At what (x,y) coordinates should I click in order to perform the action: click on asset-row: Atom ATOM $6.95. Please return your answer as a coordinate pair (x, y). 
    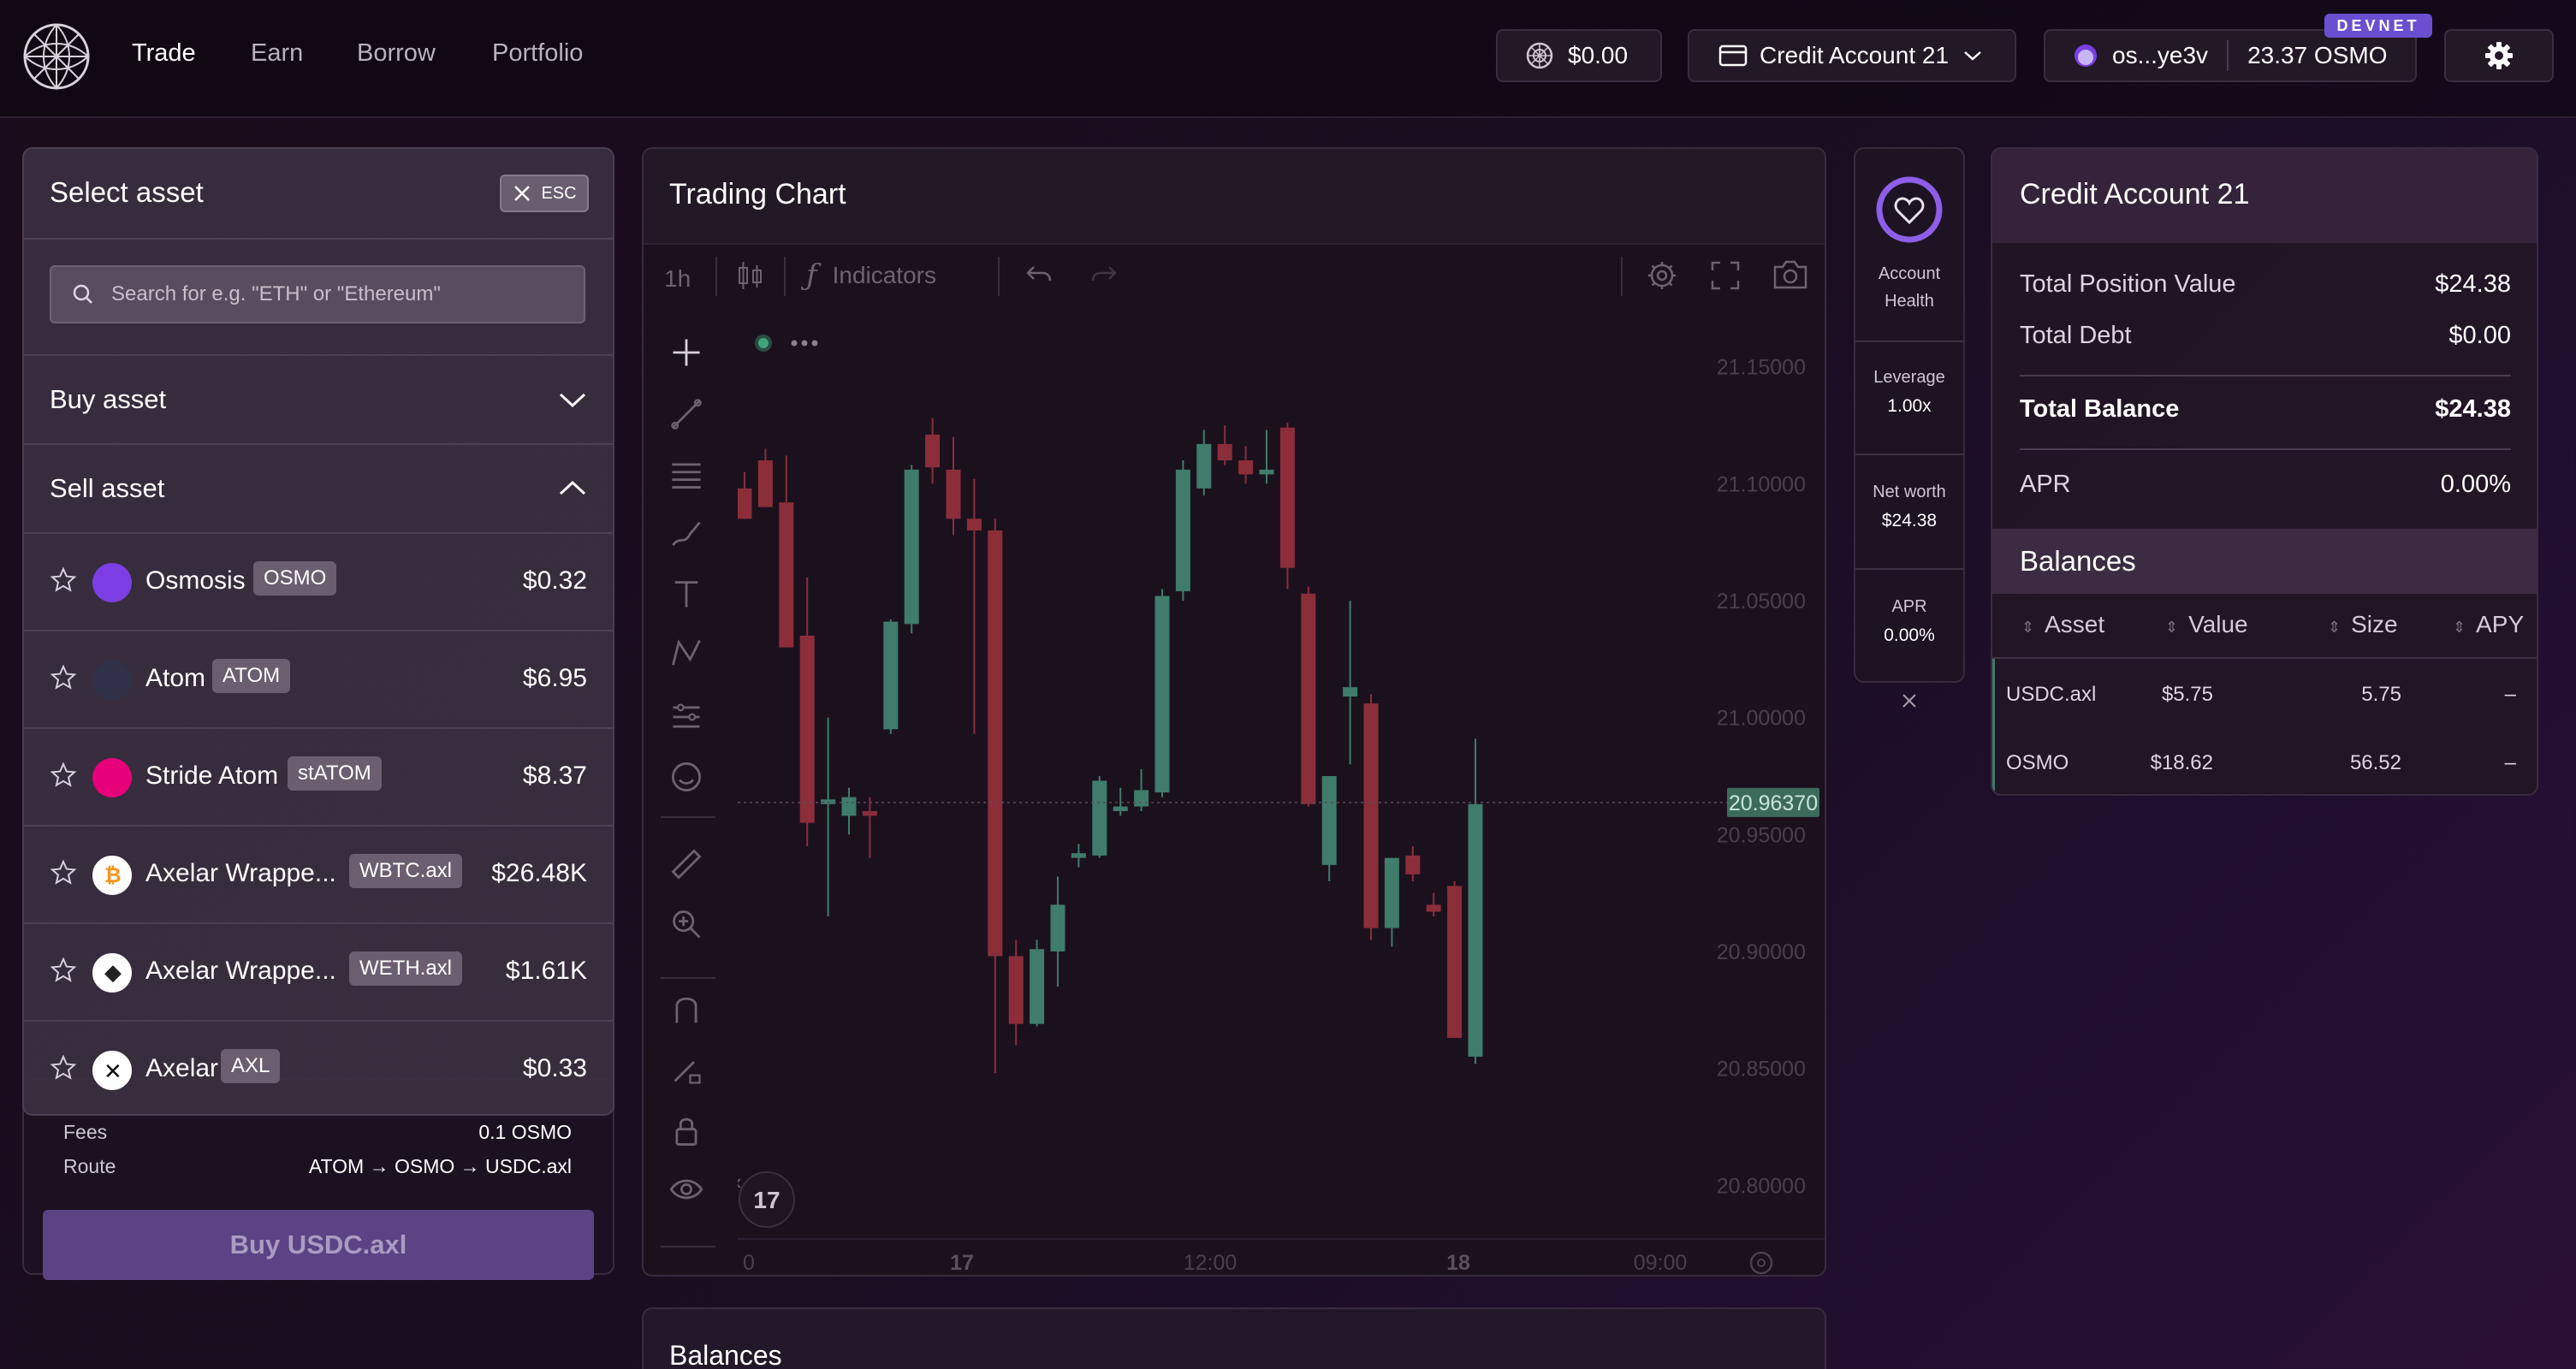
    Looking at the image, I should click on (318, 678).